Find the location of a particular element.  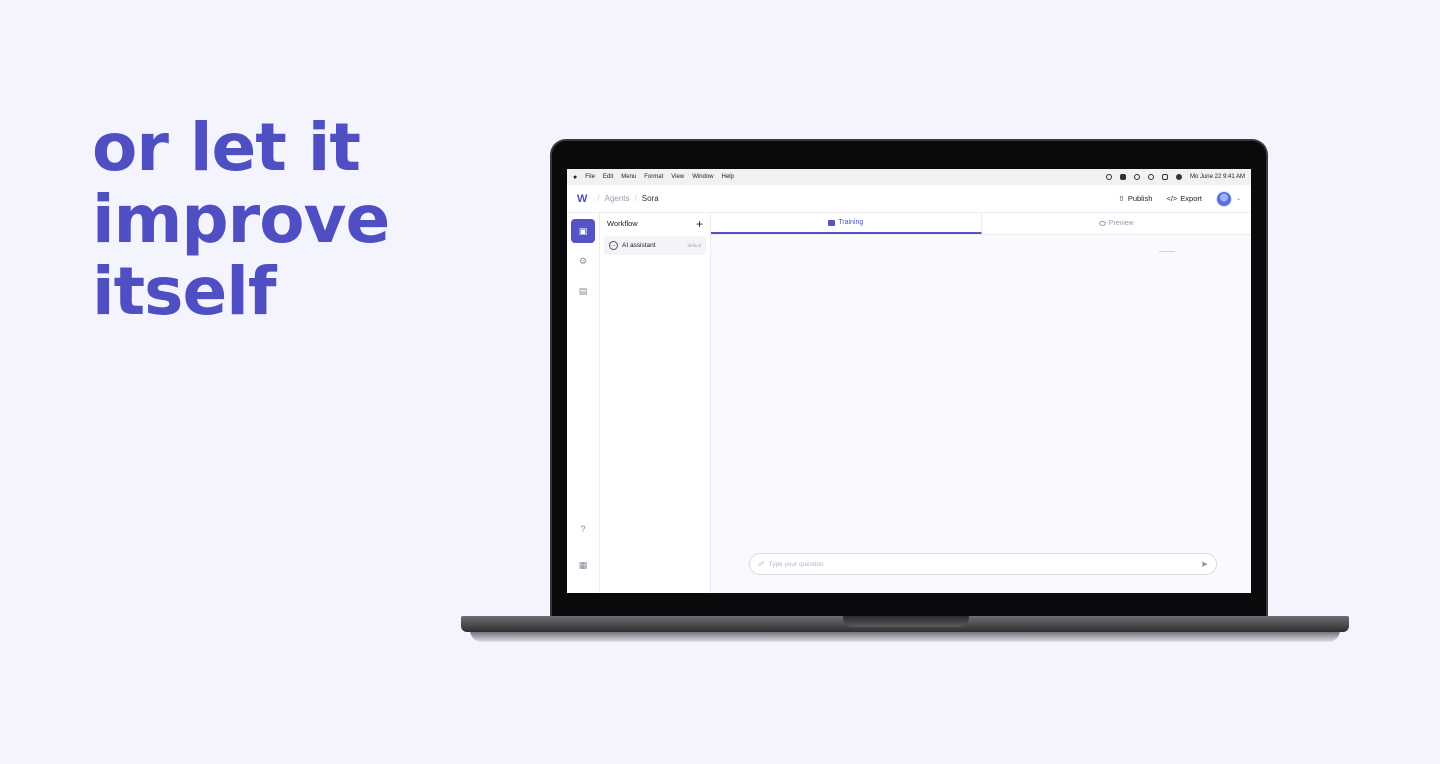

menu-menu: Menu is located at coordinates (628, 177).